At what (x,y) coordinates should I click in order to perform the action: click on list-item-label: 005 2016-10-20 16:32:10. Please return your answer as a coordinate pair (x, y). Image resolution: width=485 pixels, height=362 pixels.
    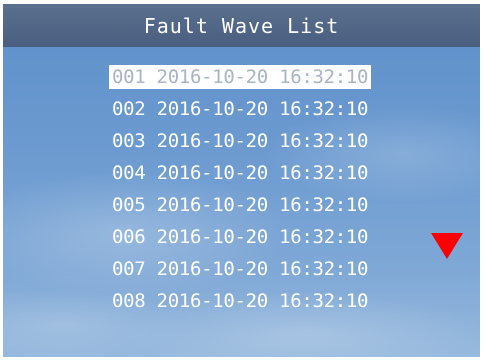
    Looking at the image, I should click on (240, 205).